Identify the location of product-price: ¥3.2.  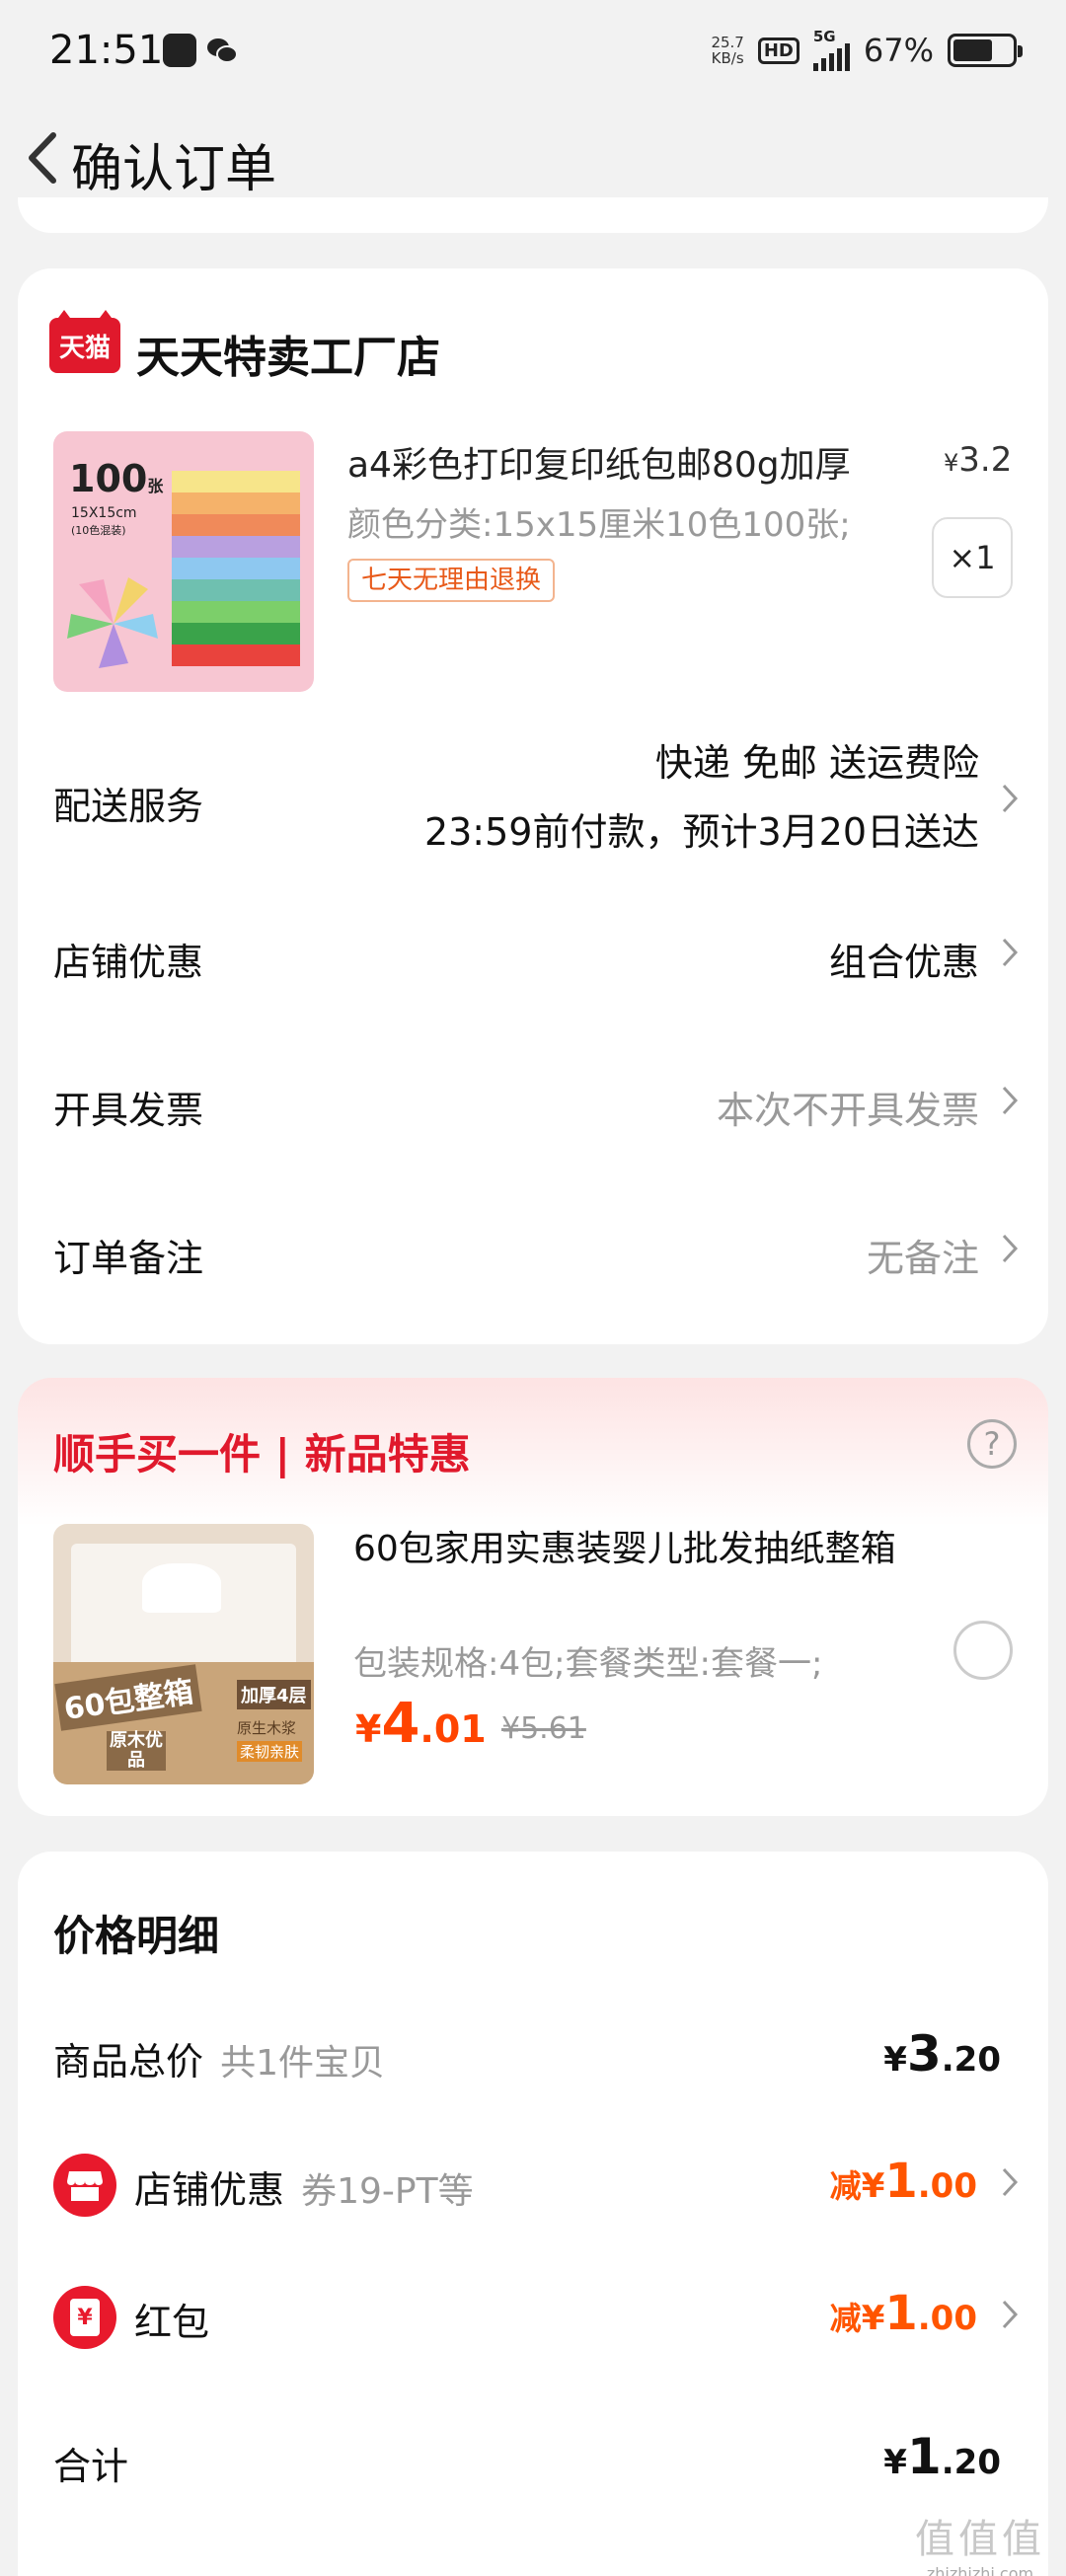
(978, 460).